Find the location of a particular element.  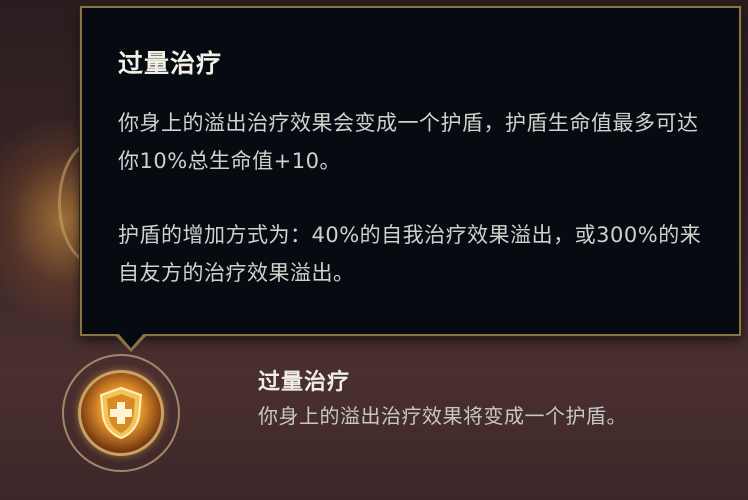

rune-icon-button is located at coordinates (121, 413).